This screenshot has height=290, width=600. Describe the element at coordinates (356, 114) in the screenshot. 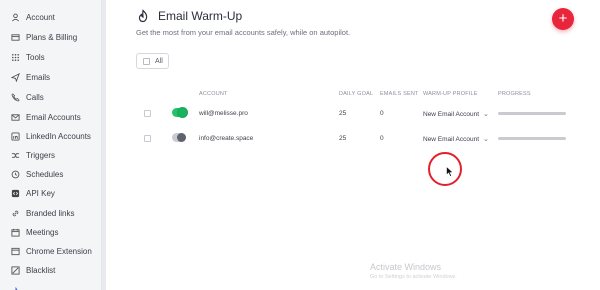

I see `table-row: will@melisse.pro 25 0 New Email Account ⌄` at that location.